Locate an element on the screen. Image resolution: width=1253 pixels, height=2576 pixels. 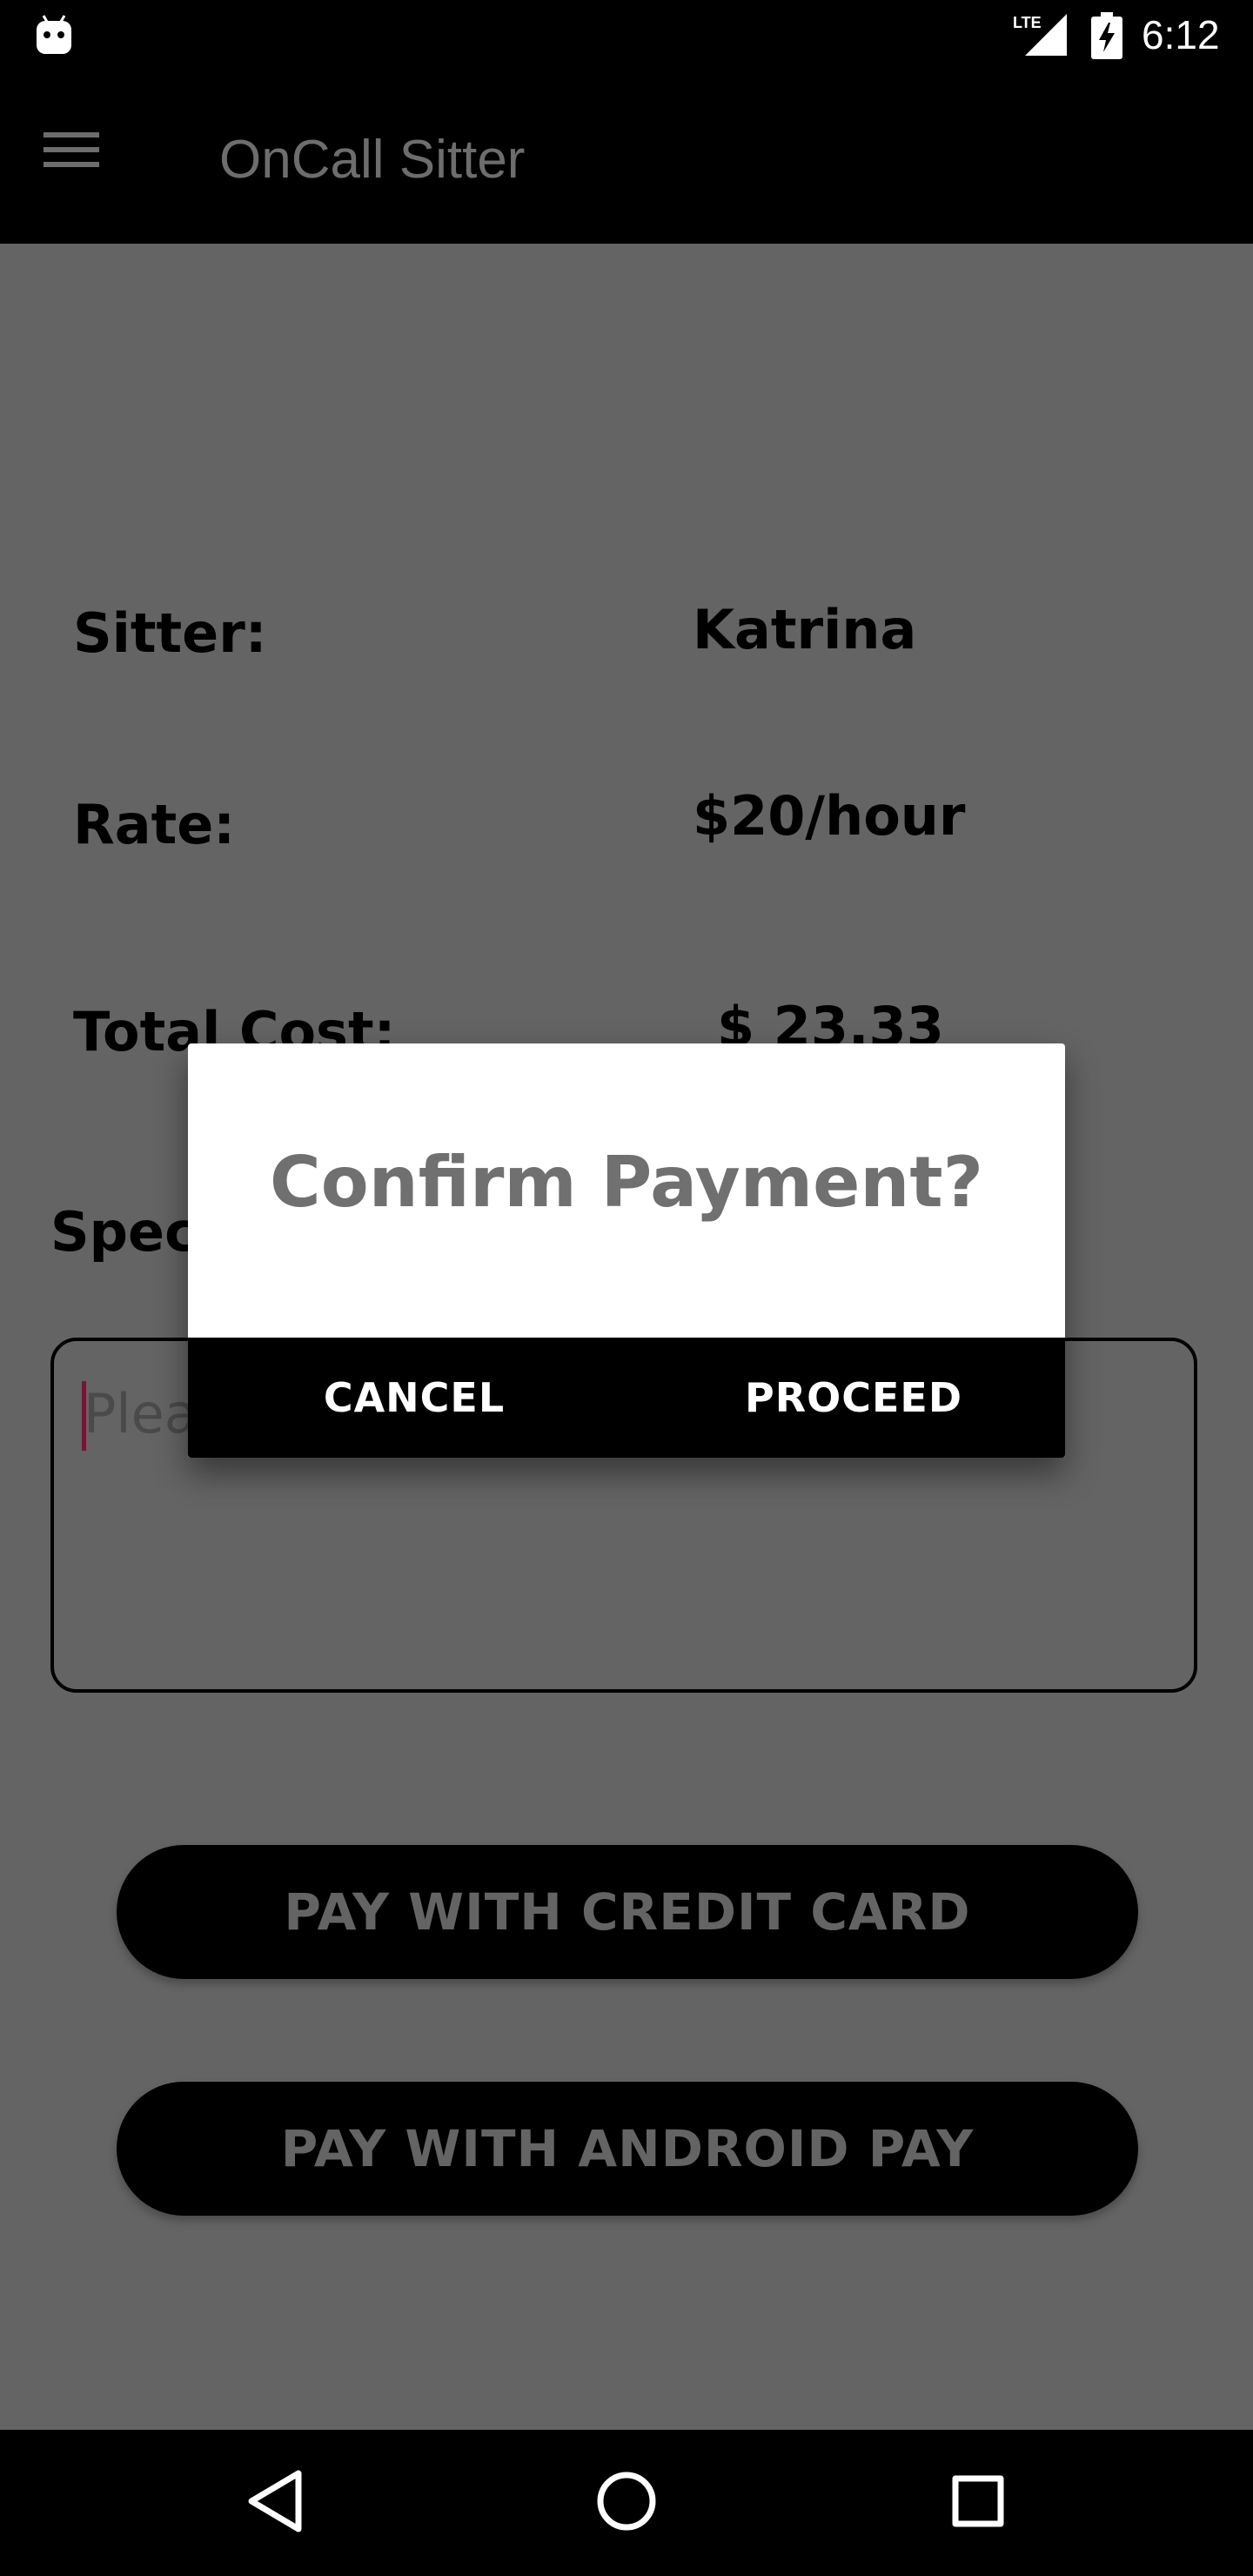
status-bar: LTE 6:12 is located at coordinates (626, 35).